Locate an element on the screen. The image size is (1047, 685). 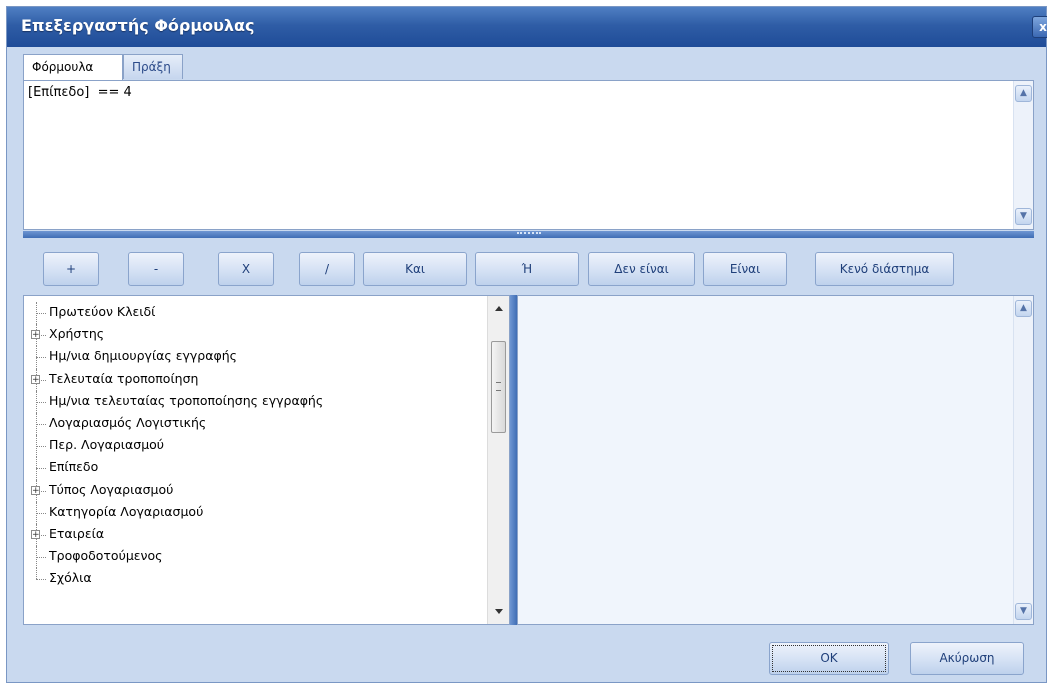
close-button: x is located at coordinates (1039, 27).